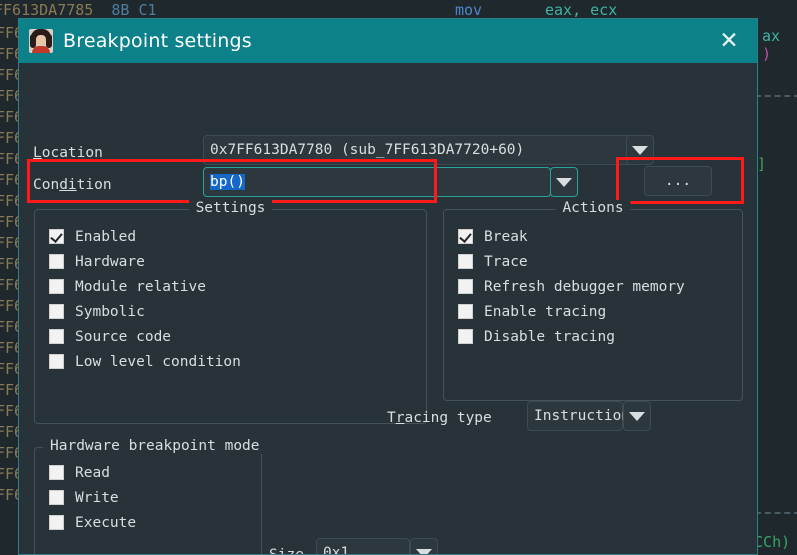  What do you see at coordinates (776, 513) in the screenshot?
I see `bg-separator-bottom` at bounding box center [776, 513].